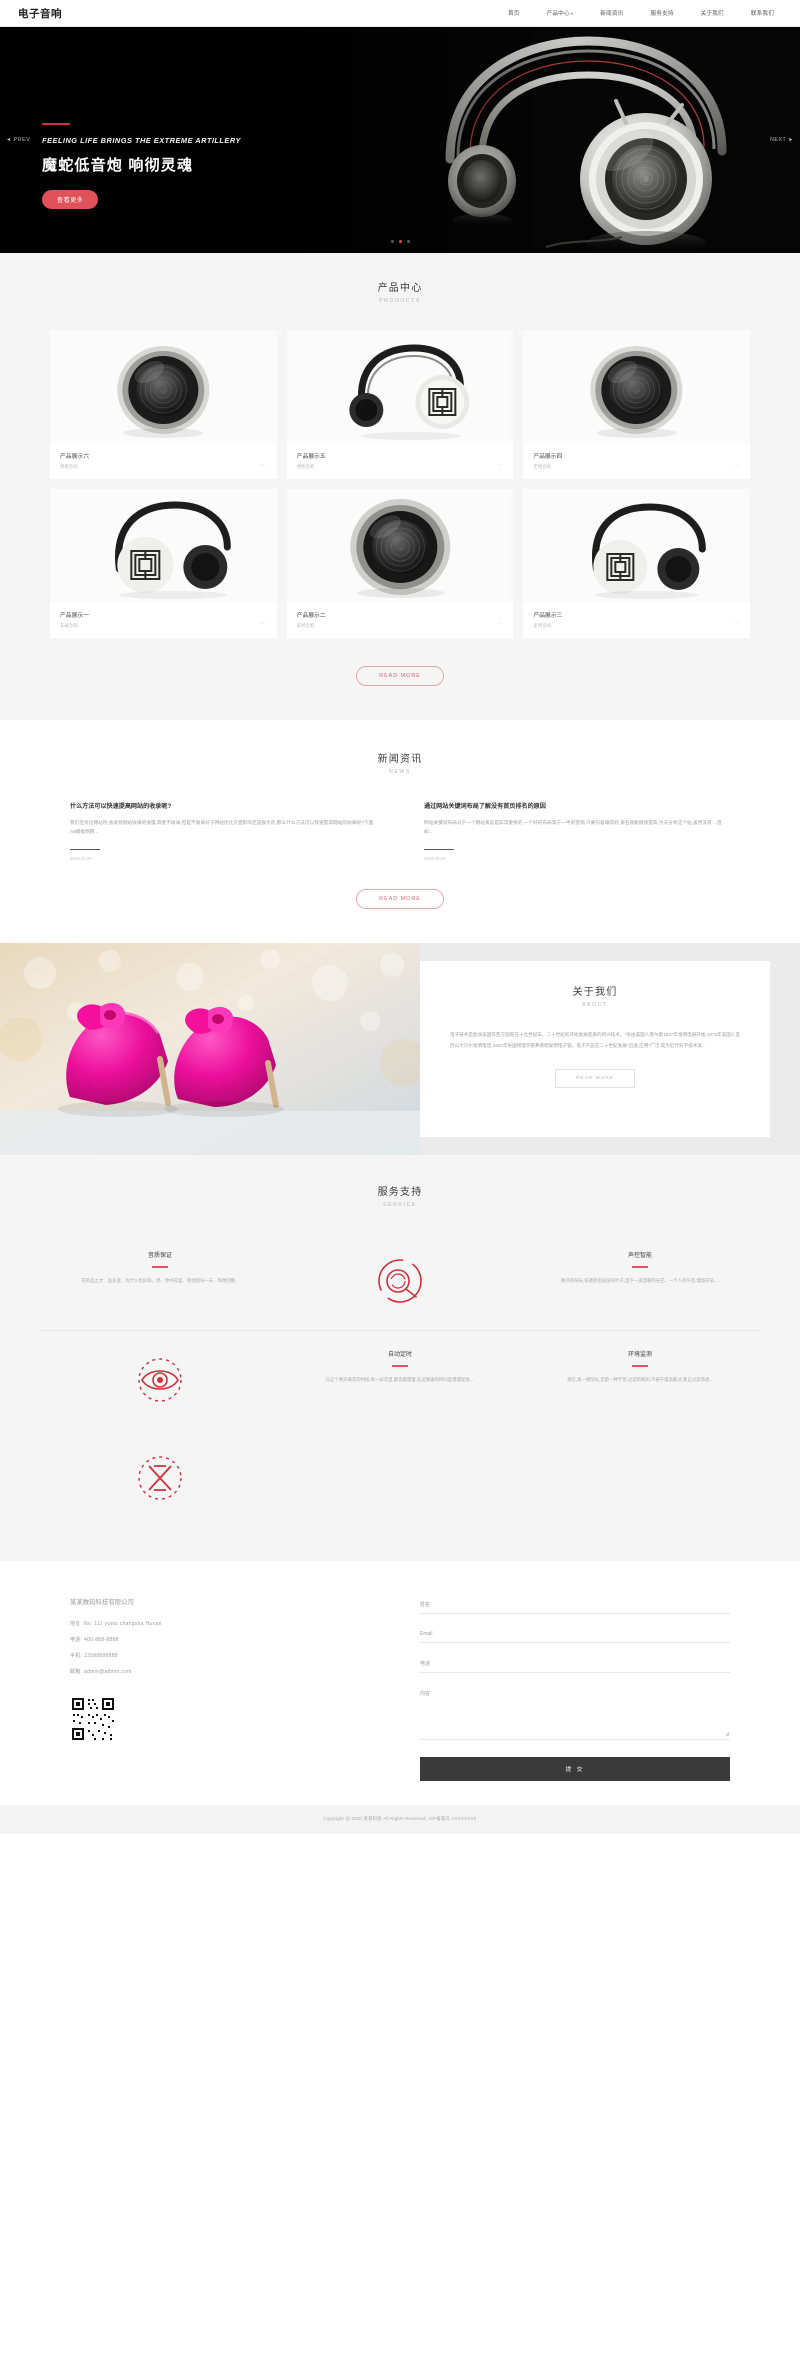 Image resolution: width=800 pixels, height=2376 pixels. Describe the element at coordinates (56, 124) in the screenshot. I see `hero-accent-rule` at that location.